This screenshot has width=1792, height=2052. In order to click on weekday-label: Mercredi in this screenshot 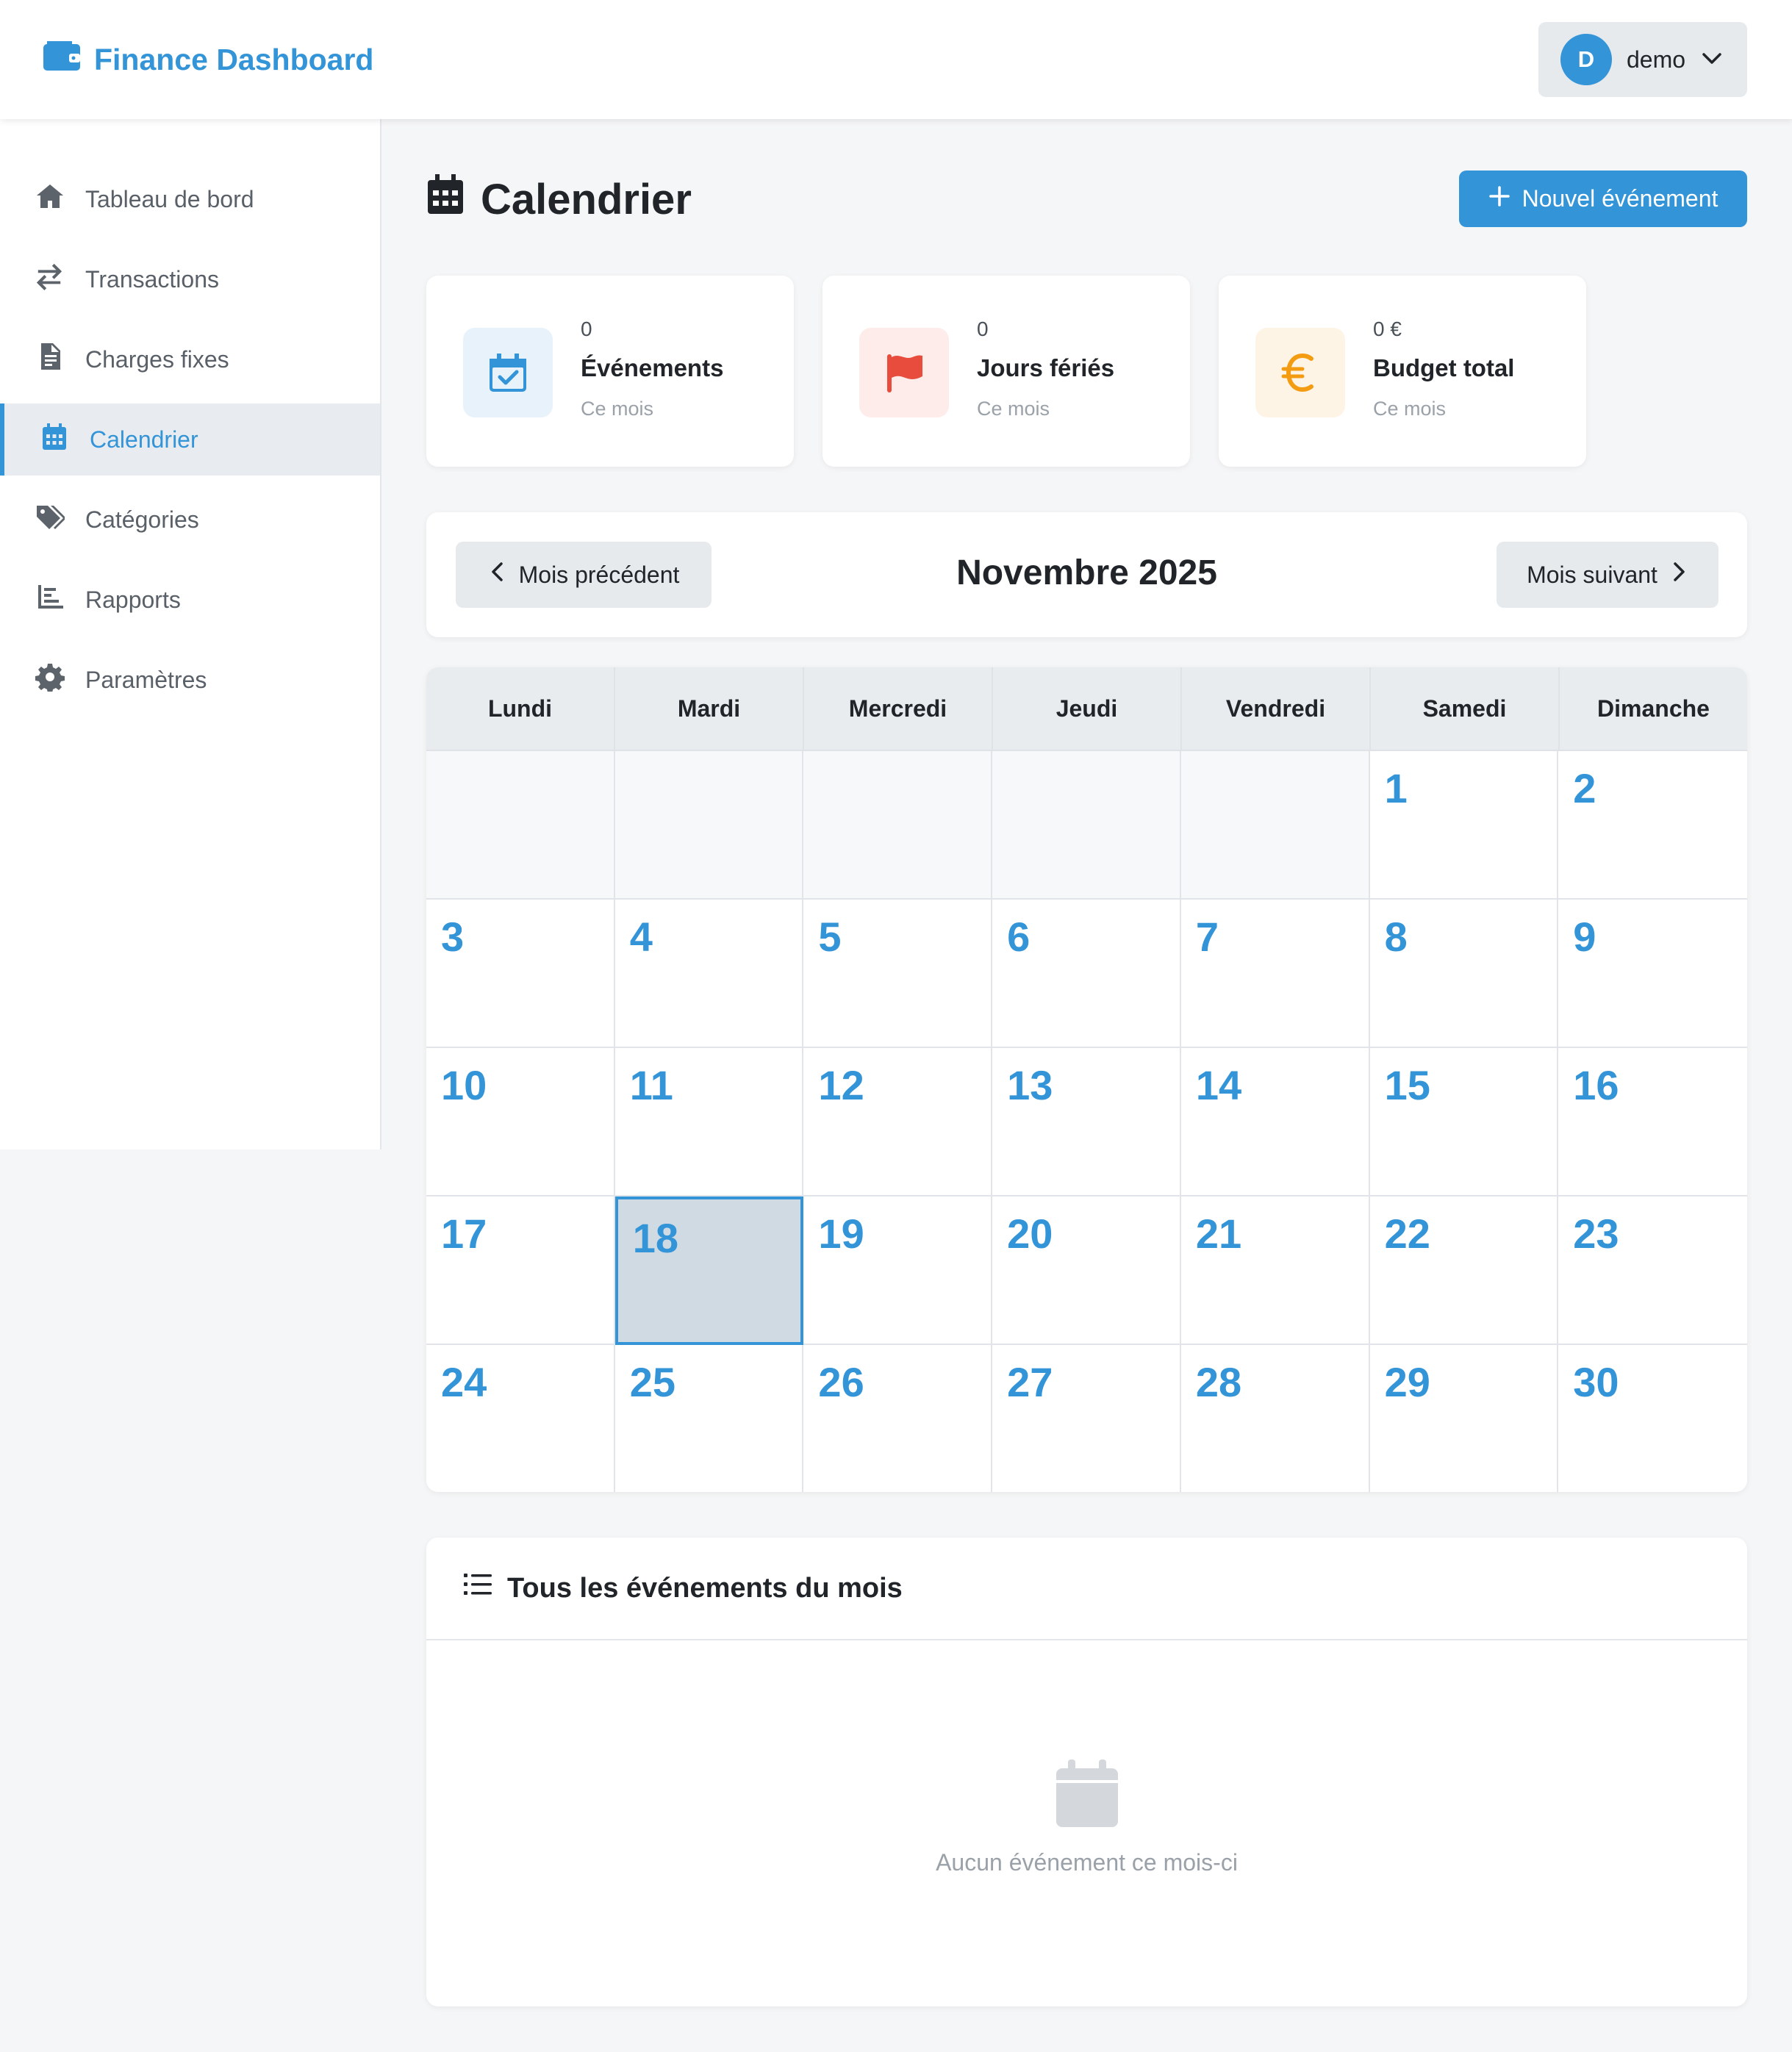, I will do `click(898, 708)`.